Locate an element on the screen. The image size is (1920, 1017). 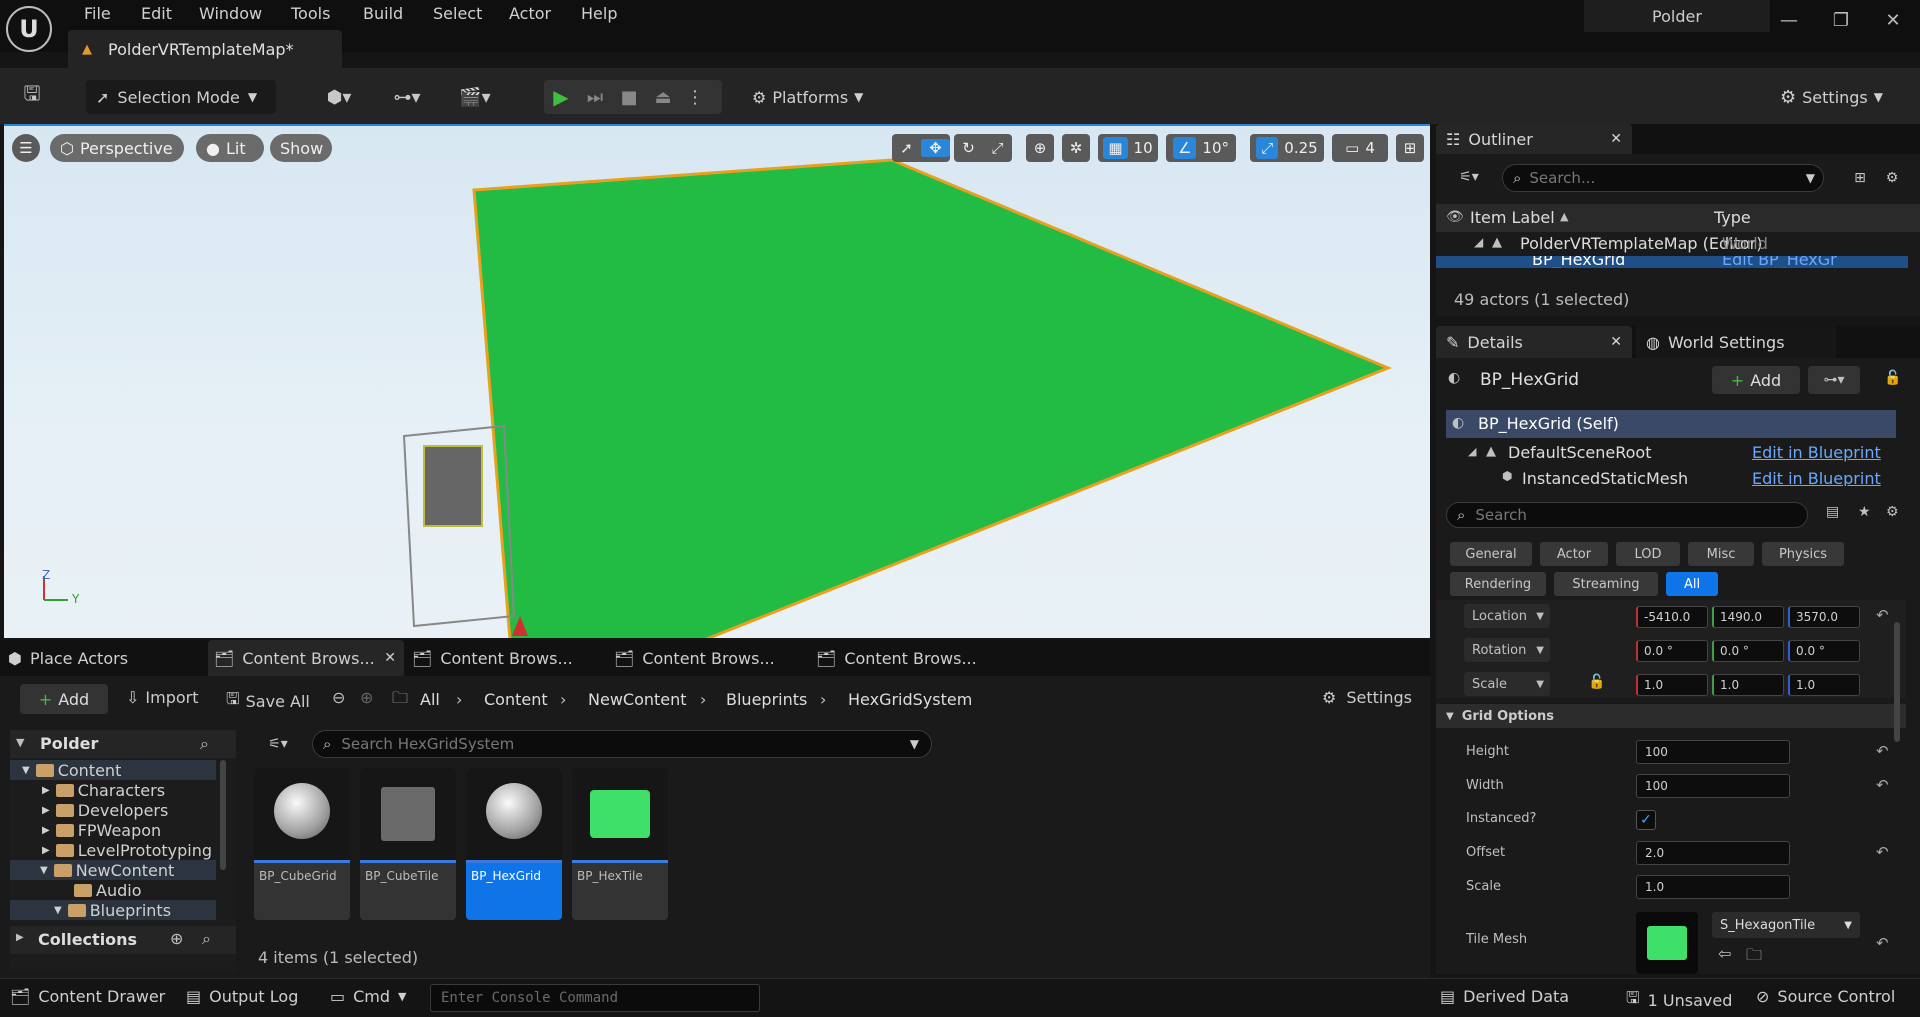
outliner-row-type: Edit BP_HexGr is located at coordinates (1779, 262).